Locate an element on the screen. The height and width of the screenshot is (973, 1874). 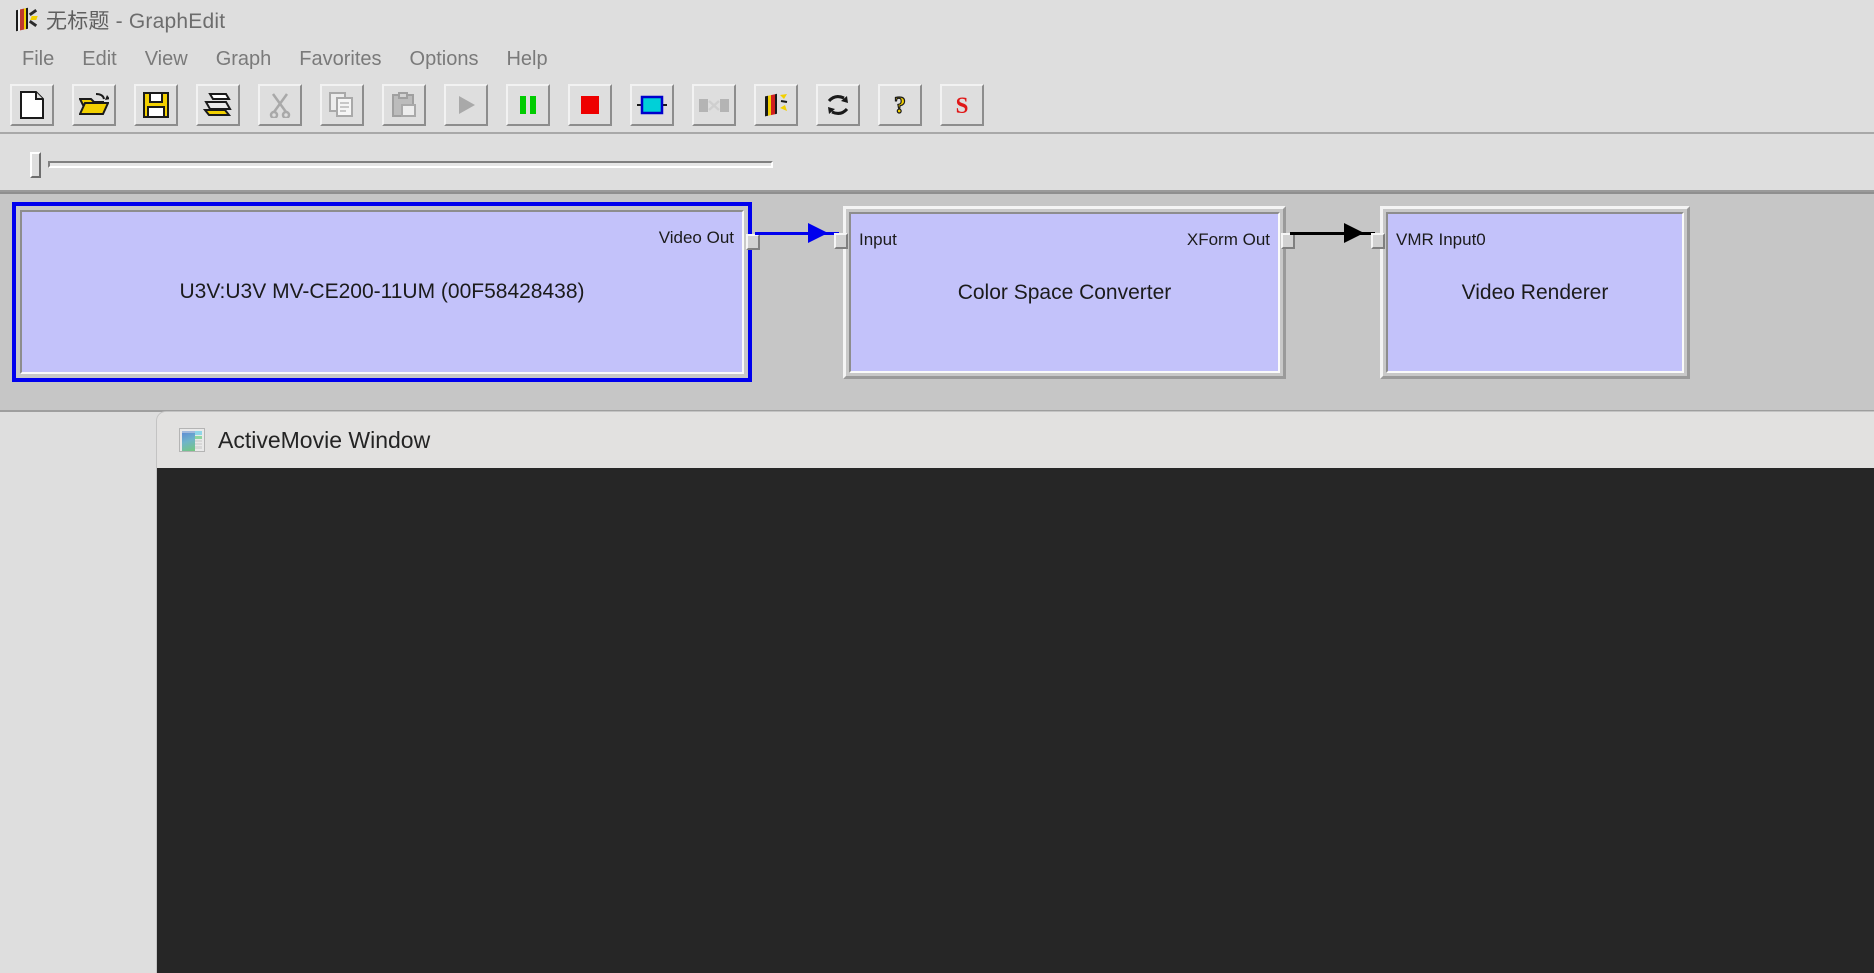
disconnect-pin-icon is located at coordinates (714, 105).